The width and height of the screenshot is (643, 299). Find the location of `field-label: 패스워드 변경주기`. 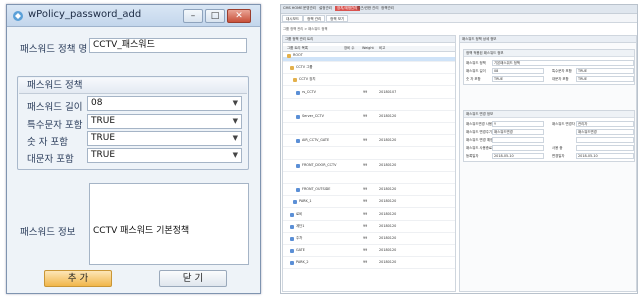

field-label: 패스워드 변경주기 is located at coordinates (479, 131).